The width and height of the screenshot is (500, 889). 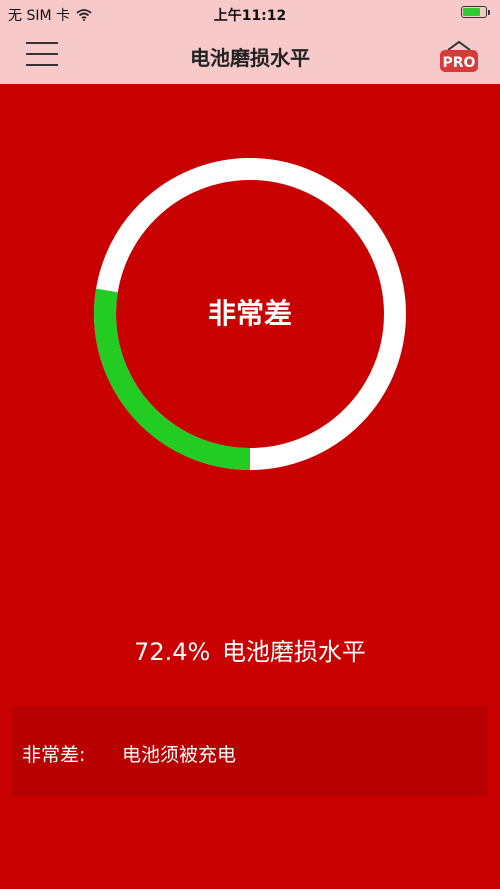 I want to click on battery-nub, so click(x=489, y=12).